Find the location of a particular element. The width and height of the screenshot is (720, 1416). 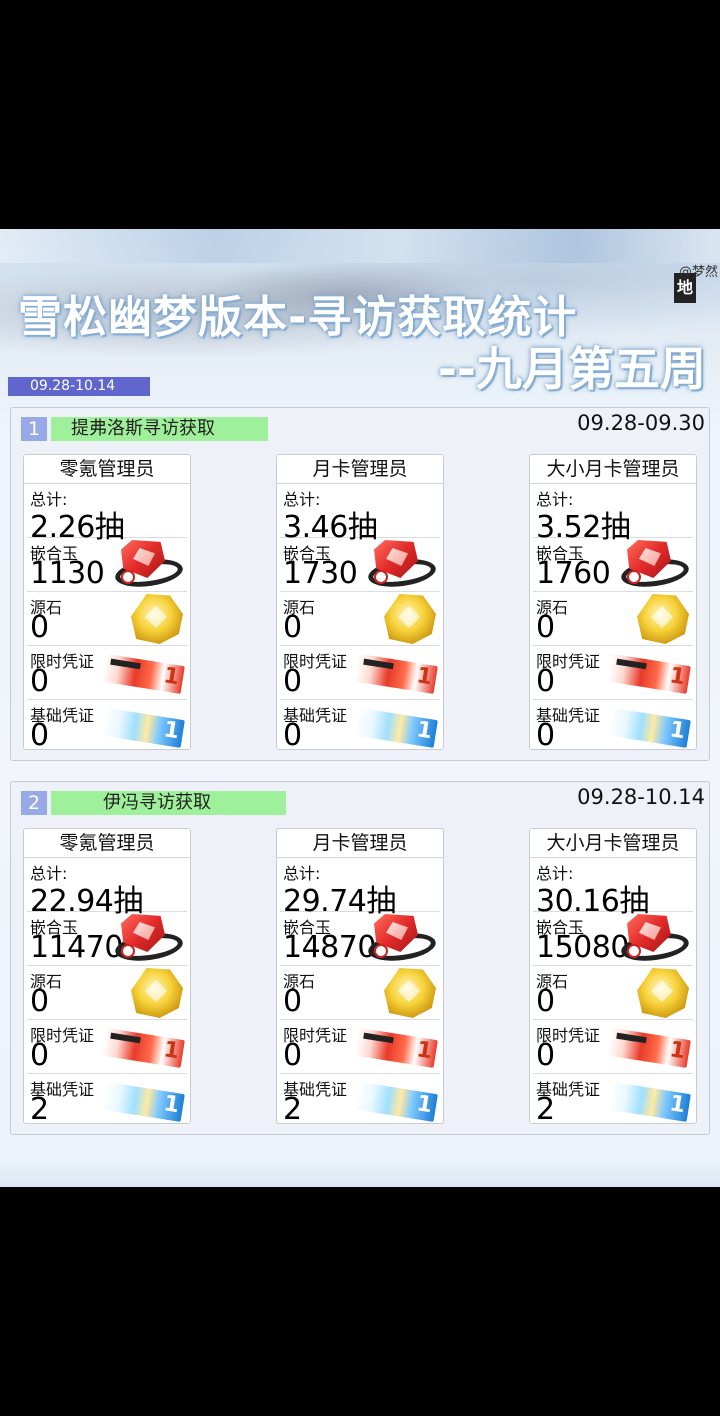

orundum-value: 14870 is located at coordinates (329, 947).